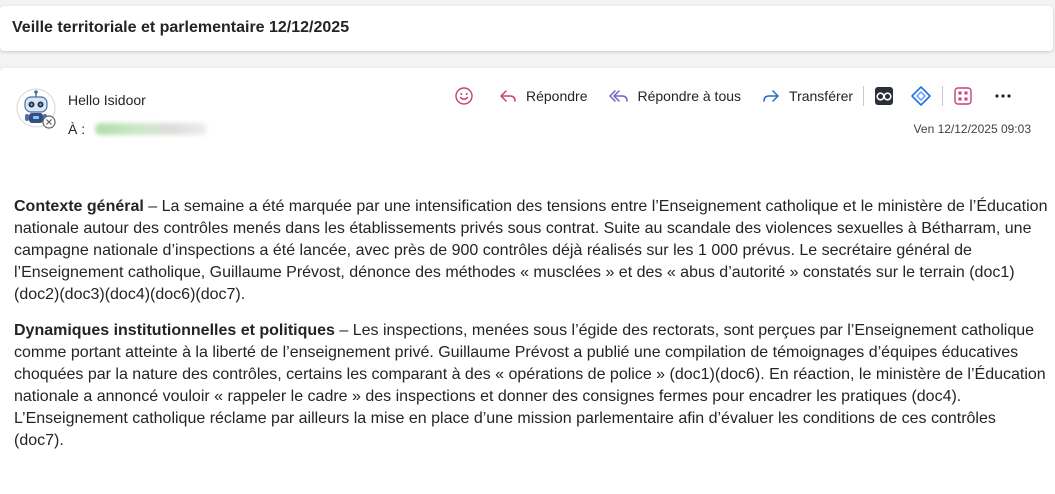 The height and width of the screenshot is (494, 1055). I want to click on sender-name: Hello Isidoor, so click(107, 100).